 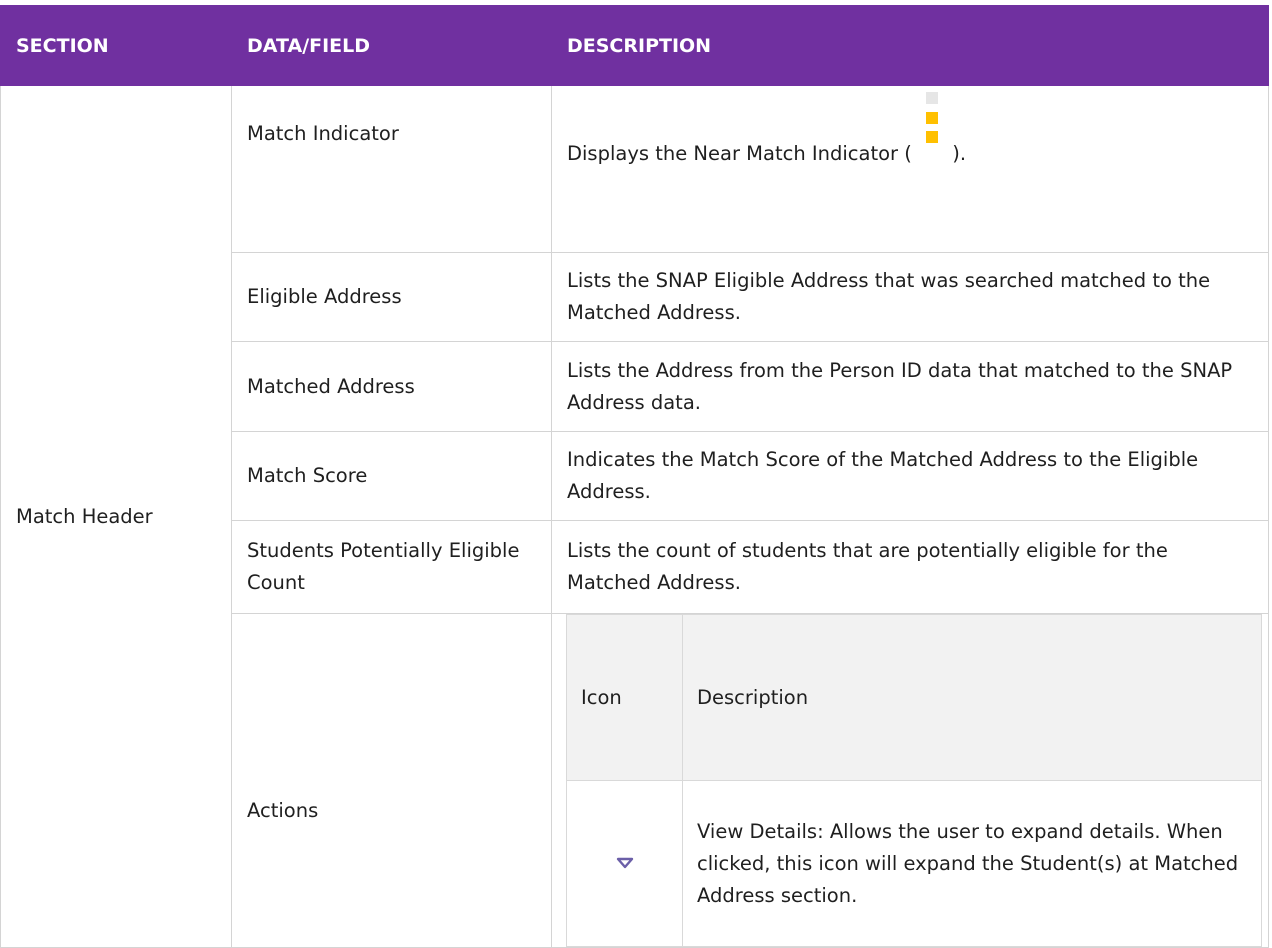 What do you see at coordinates (910, 45) in the screenshot?
I see `header-description: DESCRIPTION` at bounding box center [910, 45].